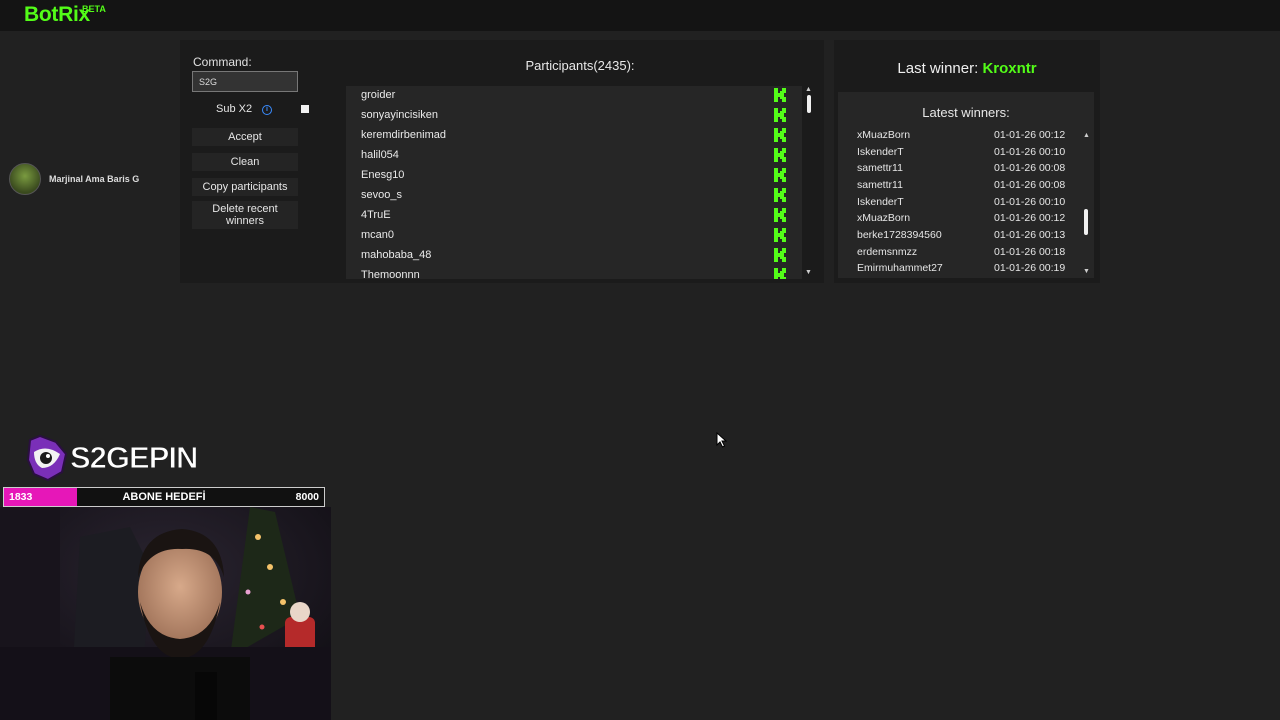 The height and width of the screenshot is (720, 1280). I want to click on winner-name: erdemsnmzz, so click(887, 252).